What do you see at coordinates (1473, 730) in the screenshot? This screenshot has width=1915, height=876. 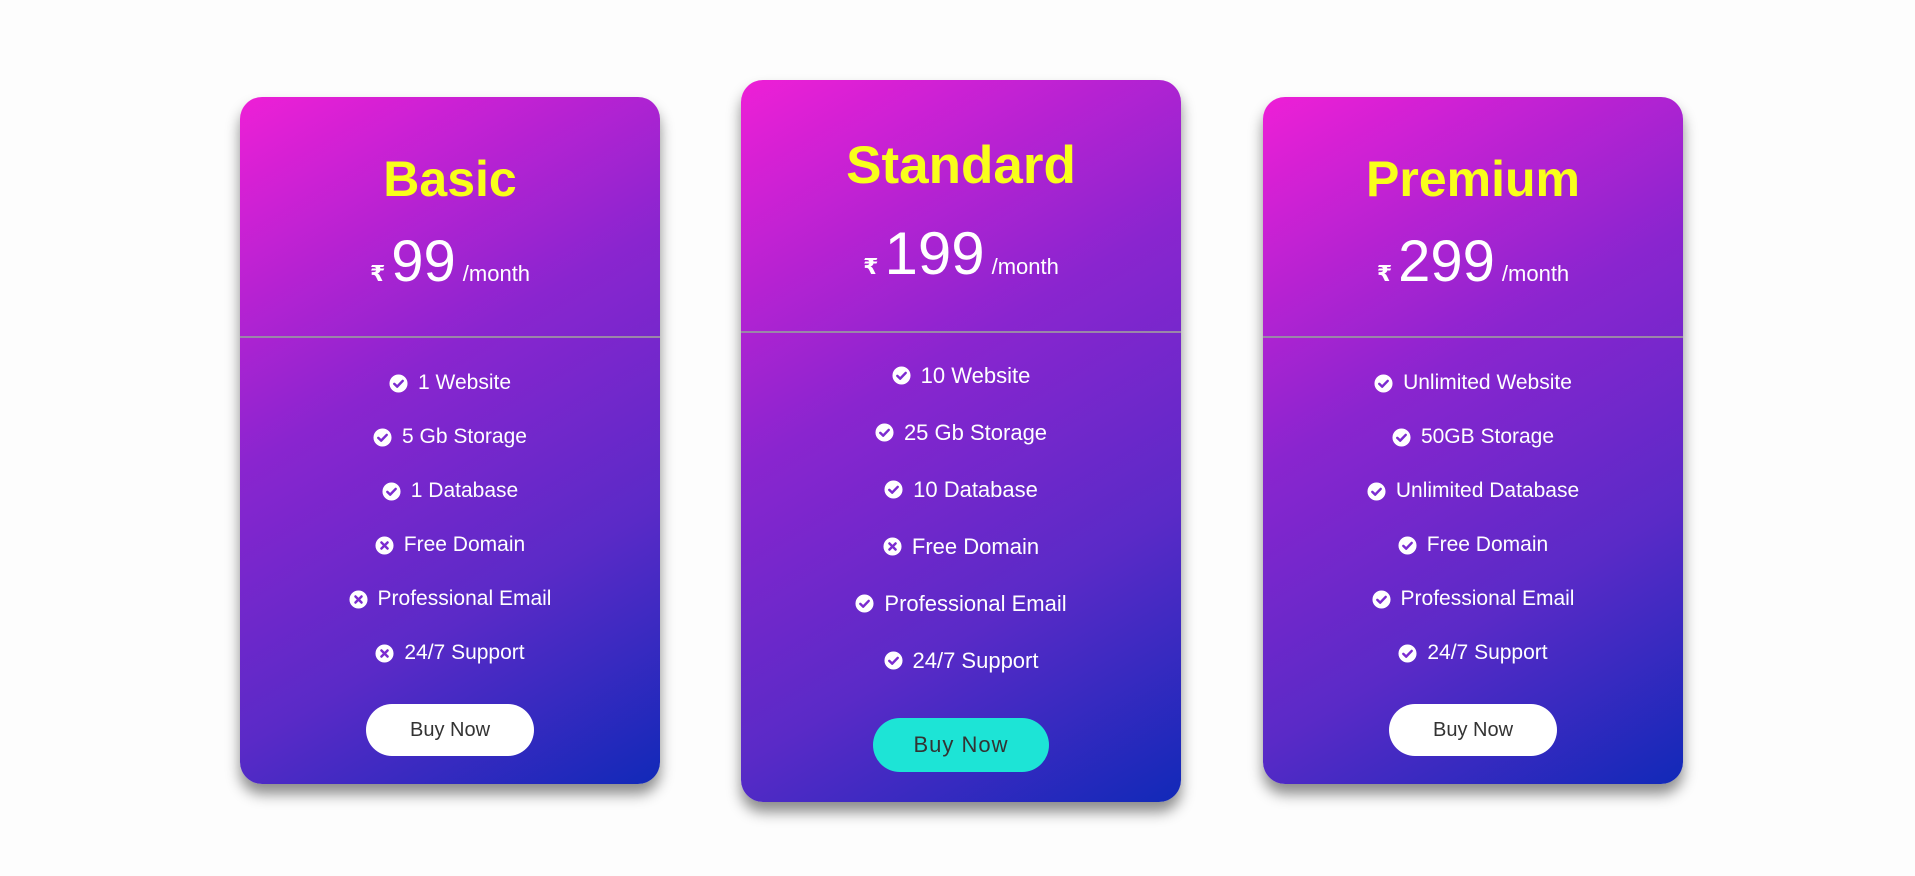 I see `buy-now-button-premium: Buy Now` at bounding box center [1473, 730].